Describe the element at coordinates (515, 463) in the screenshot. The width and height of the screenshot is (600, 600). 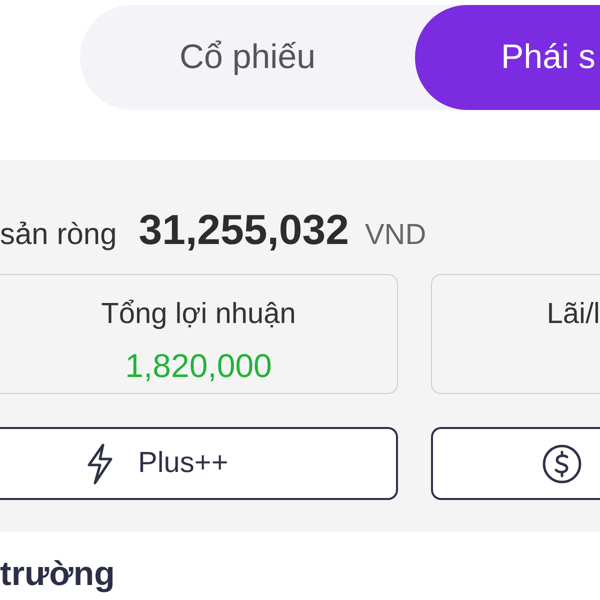
I see `payment-button` at that location.